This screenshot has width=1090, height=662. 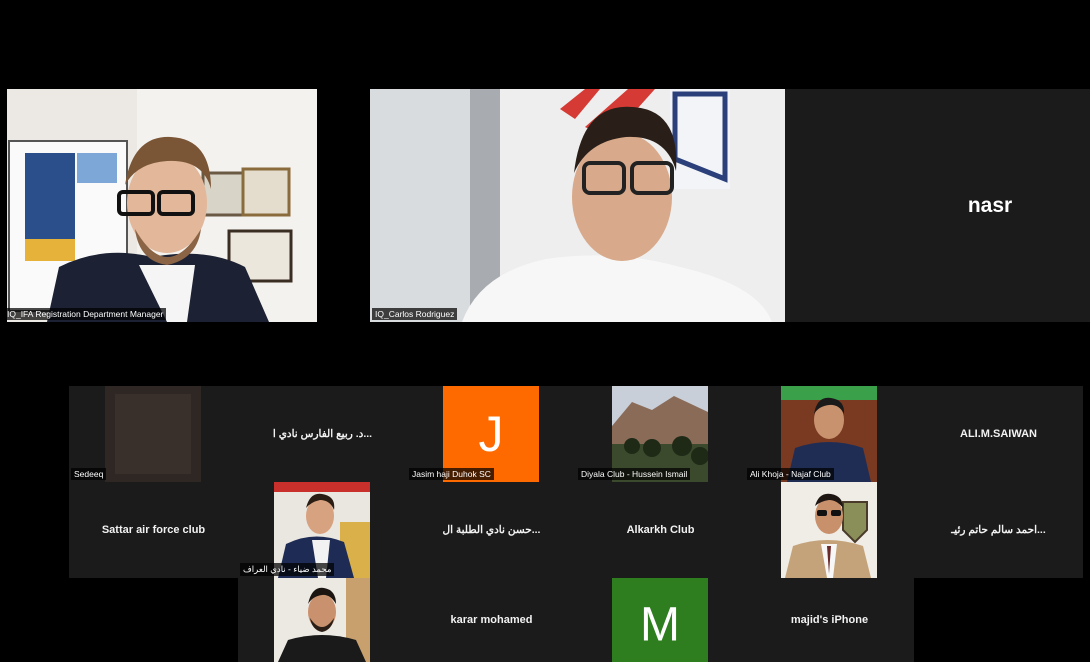 I want to click on avatar-initial: M, so click(x=660, y=625).